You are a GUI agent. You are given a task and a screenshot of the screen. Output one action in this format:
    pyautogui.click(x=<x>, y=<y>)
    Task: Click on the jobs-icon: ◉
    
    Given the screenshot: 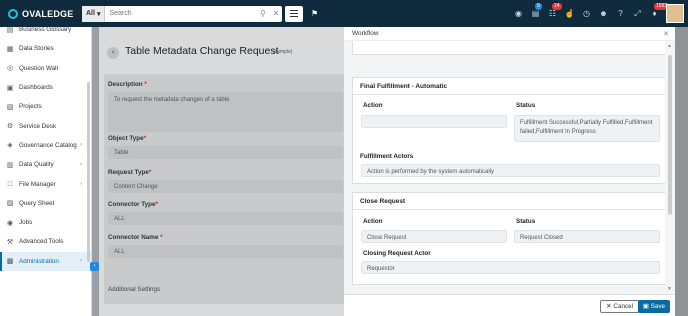 What is the action you would take?
    pyautogui.click(x=10, y=223)
    